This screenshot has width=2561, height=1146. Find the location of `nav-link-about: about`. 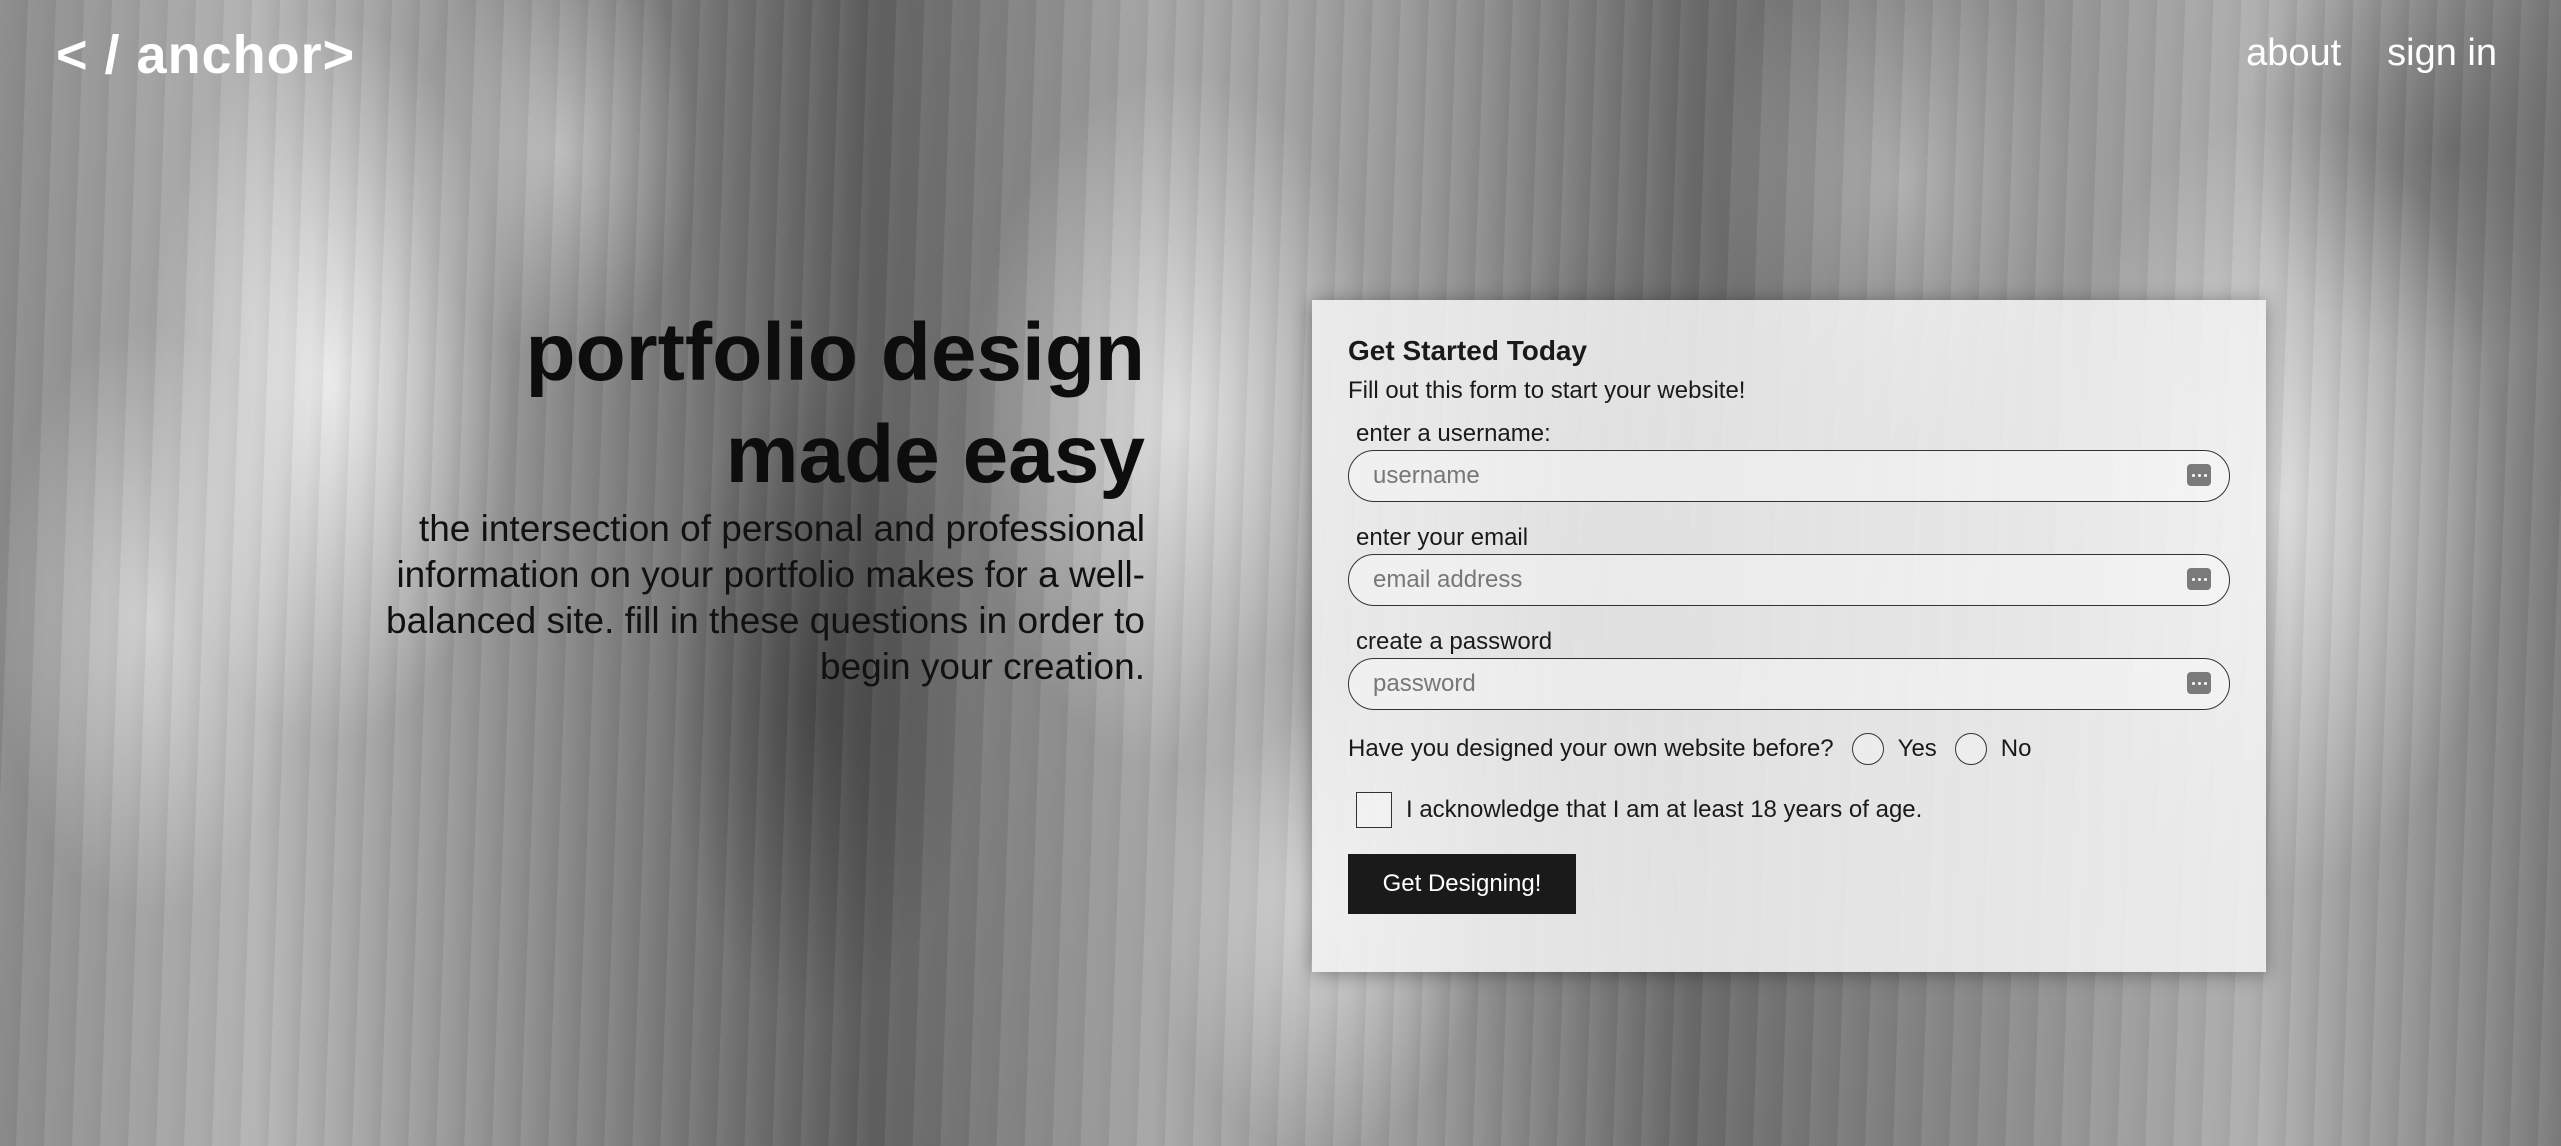

nav-link-about: about is located at coordinates (2293, 53).